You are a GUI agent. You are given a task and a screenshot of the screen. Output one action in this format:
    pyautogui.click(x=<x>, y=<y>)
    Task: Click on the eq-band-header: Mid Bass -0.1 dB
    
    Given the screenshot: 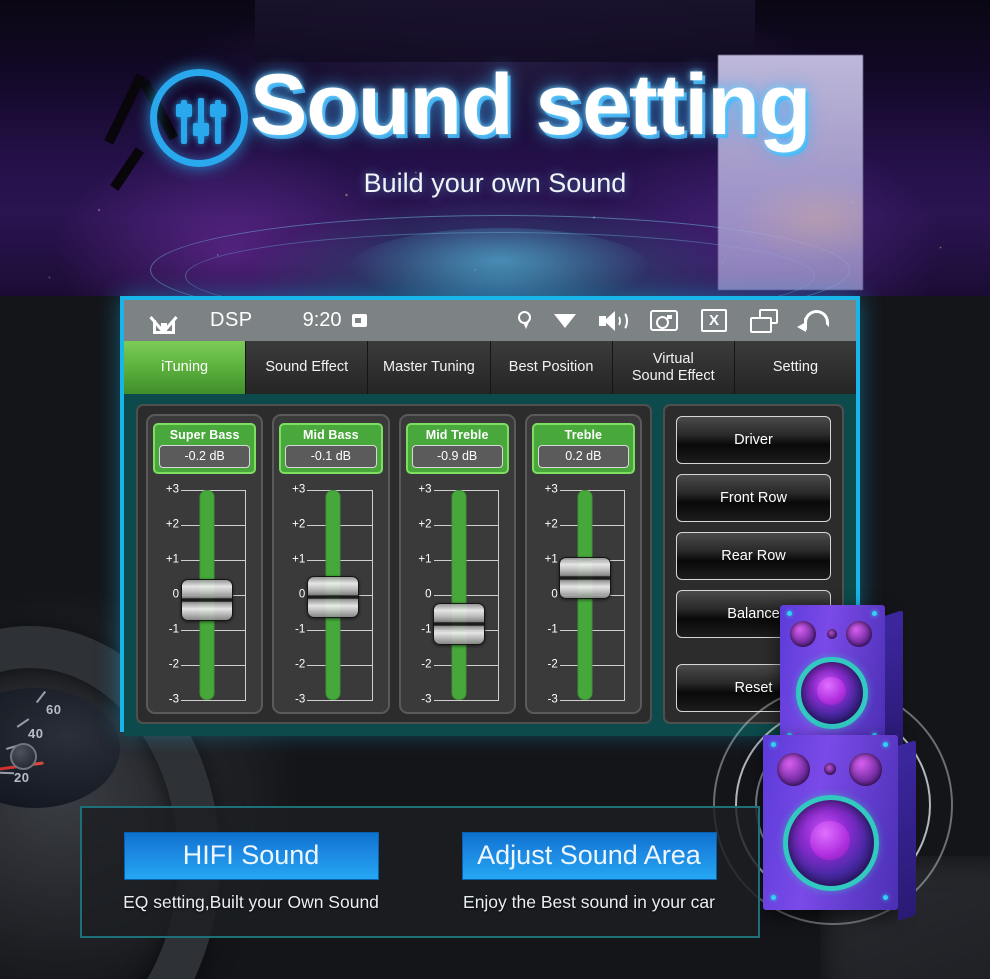 What is the action you would take?
    pyautogui.click(x=331, y=448)
    